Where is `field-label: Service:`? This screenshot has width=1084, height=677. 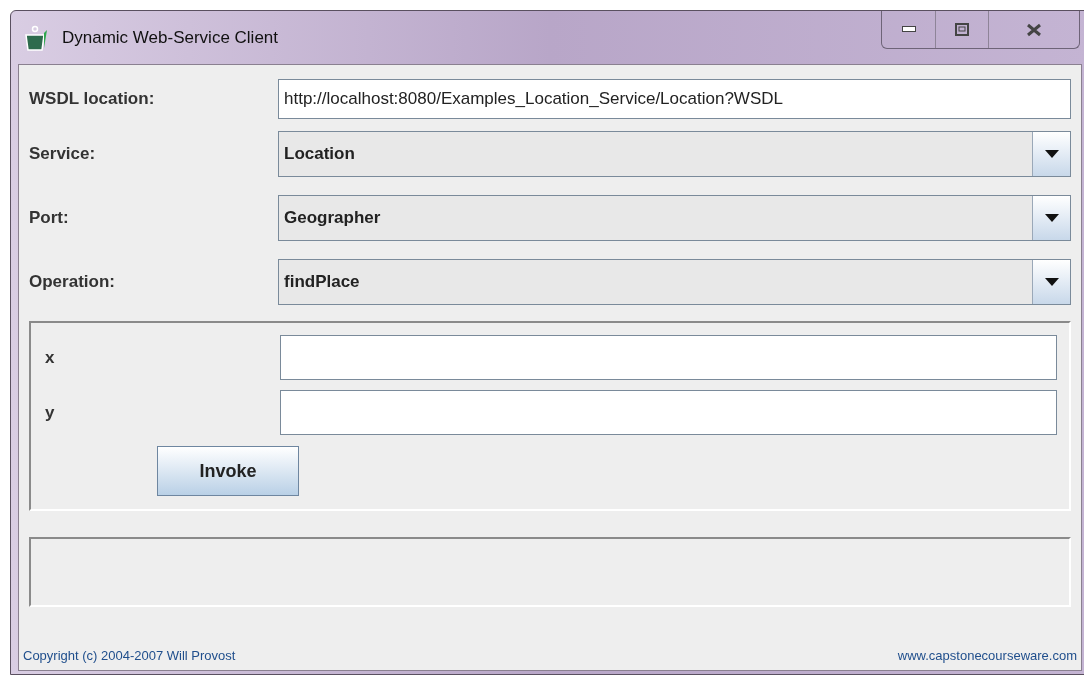 field-label: Service: is located at coordinates (63, 154).